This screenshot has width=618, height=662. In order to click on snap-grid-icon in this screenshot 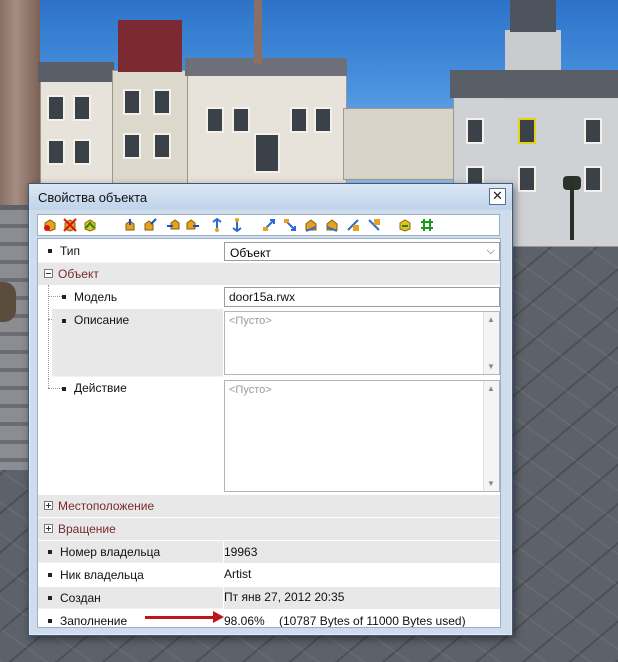, I will do `click(427, 225)`.